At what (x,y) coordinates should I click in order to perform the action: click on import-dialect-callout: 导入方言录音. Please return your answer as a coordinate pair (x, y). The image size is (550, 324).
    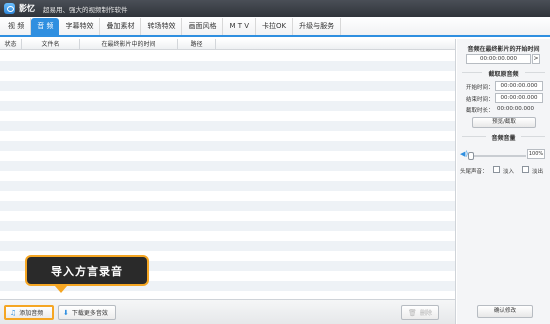
    Looking at the image, I should click on (87, 274).